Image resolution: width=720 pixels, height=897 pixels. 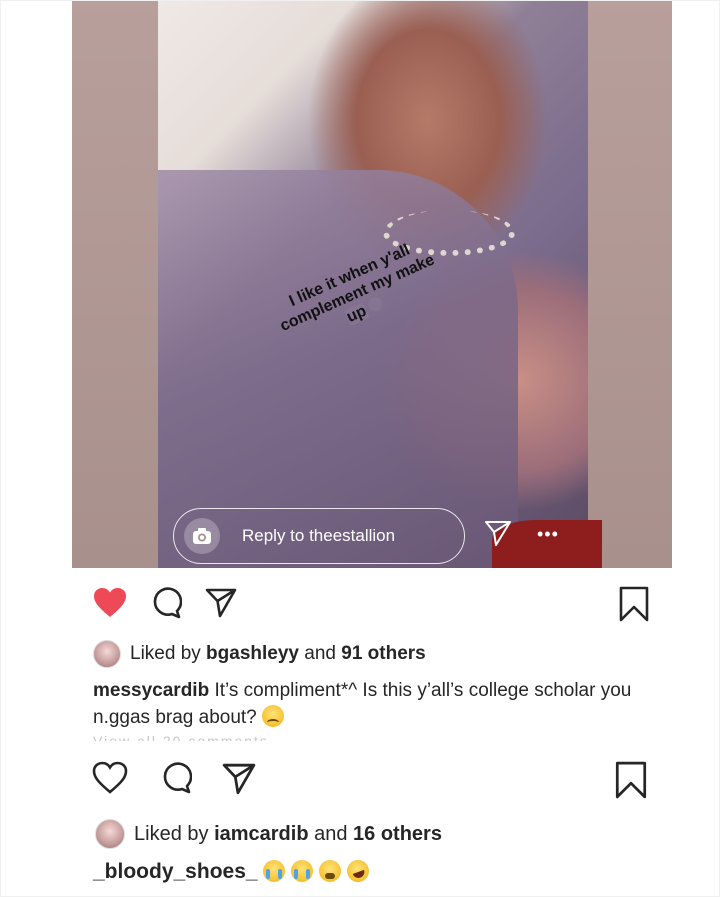 What do you see at coordinates (110, 780) in the screenshot?
I see `heart-outline-icon` at bounding box center [110, 780].